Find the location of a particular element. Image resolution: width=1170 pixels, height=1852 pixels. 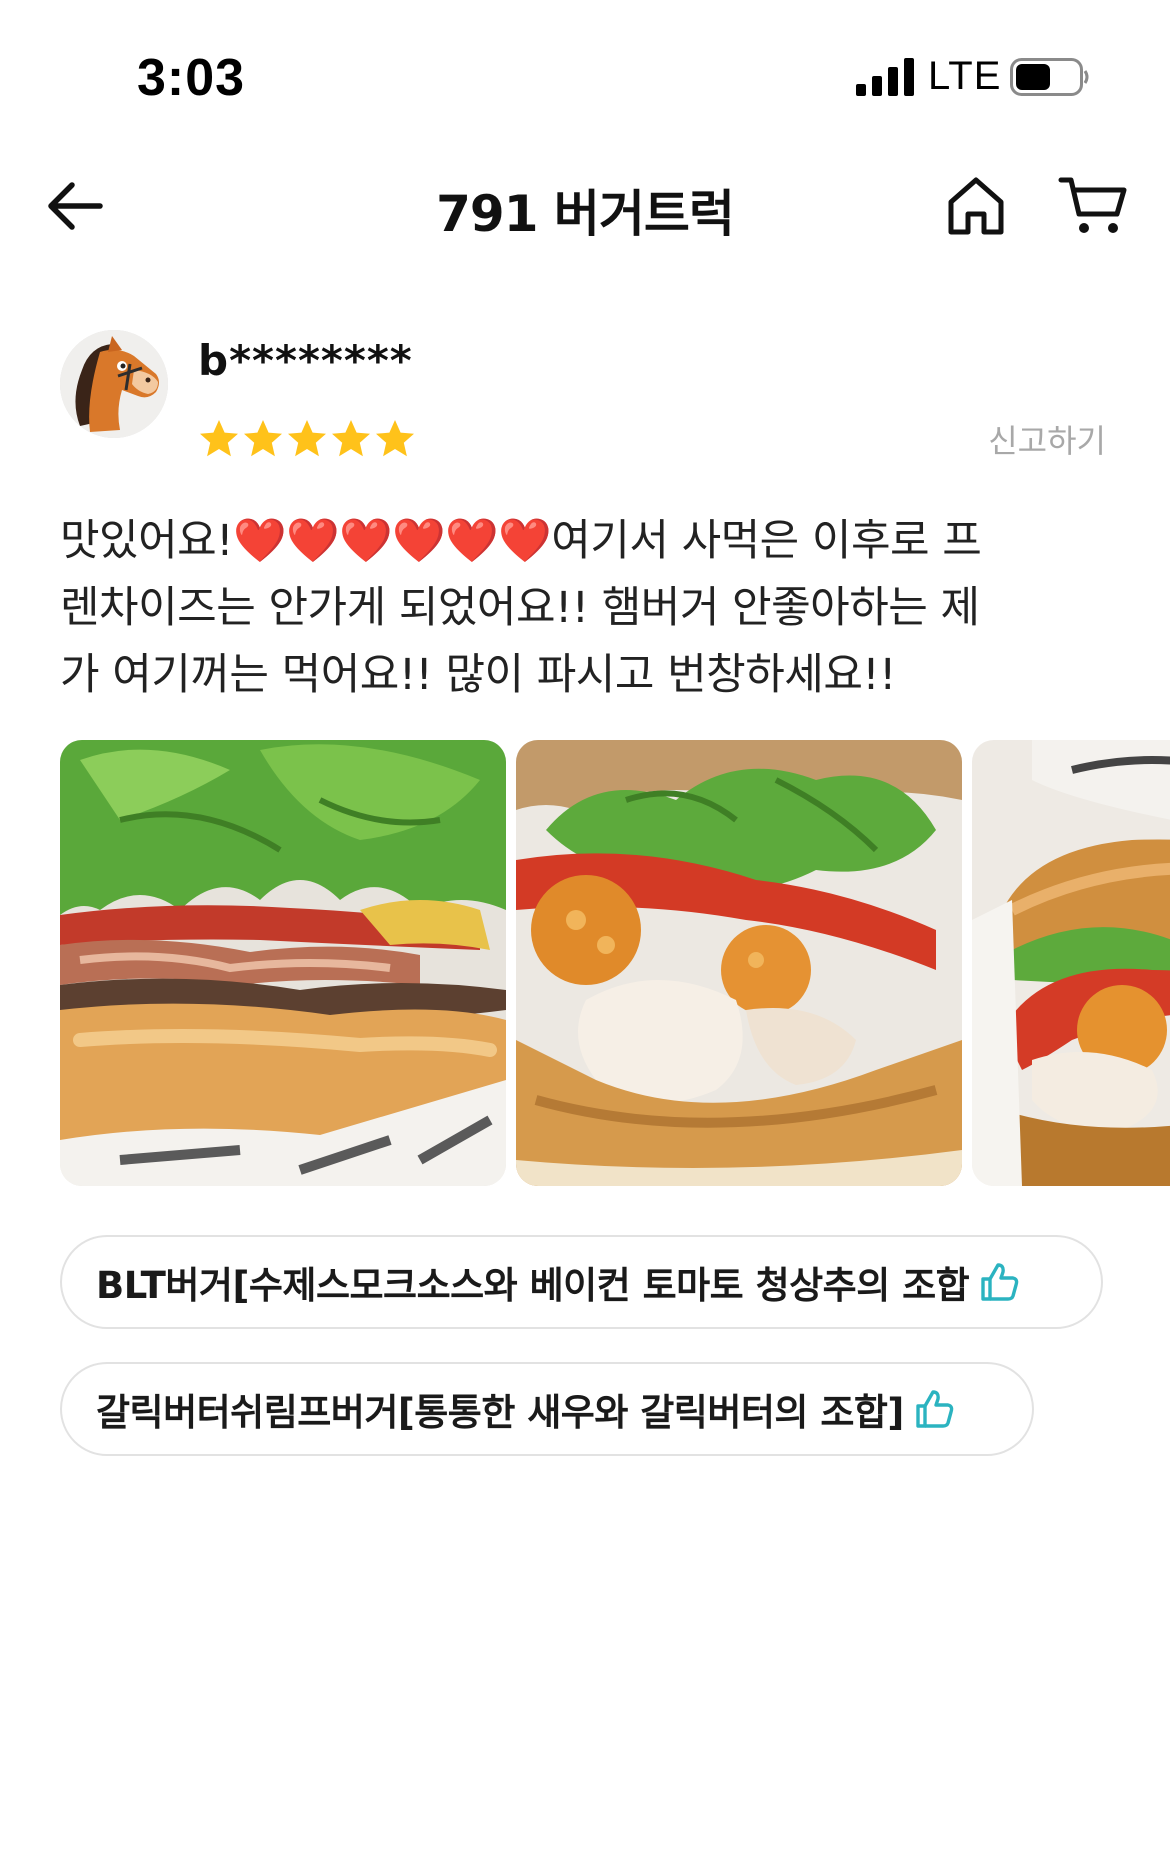

menu-chip-blt-burger: BLT버거[수제스모크소스와 베이컨 토마토 청상추의 조합 is located at coordinates (581, 1282).